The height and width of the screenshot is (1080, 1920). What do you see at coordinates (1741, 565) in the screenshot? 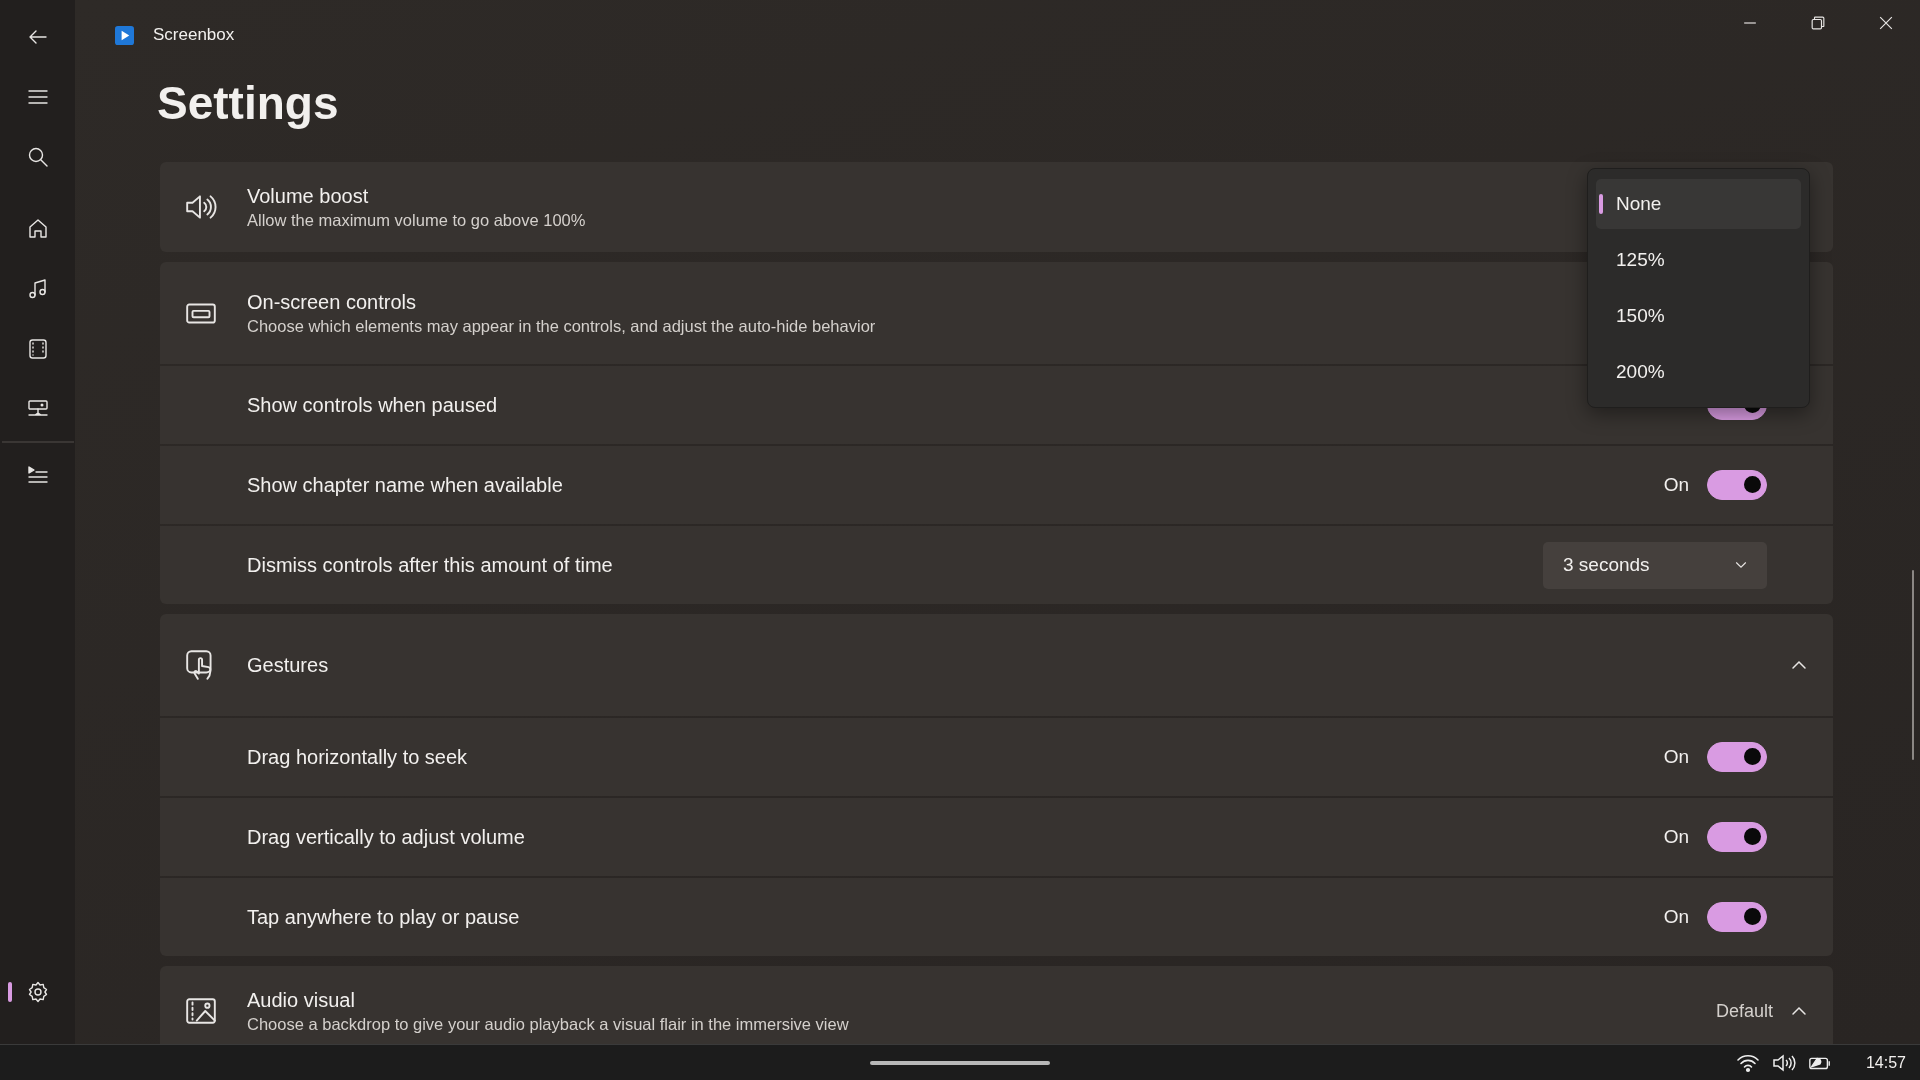
I see `chevron-down-icon` at bounding box center [1741, 565].